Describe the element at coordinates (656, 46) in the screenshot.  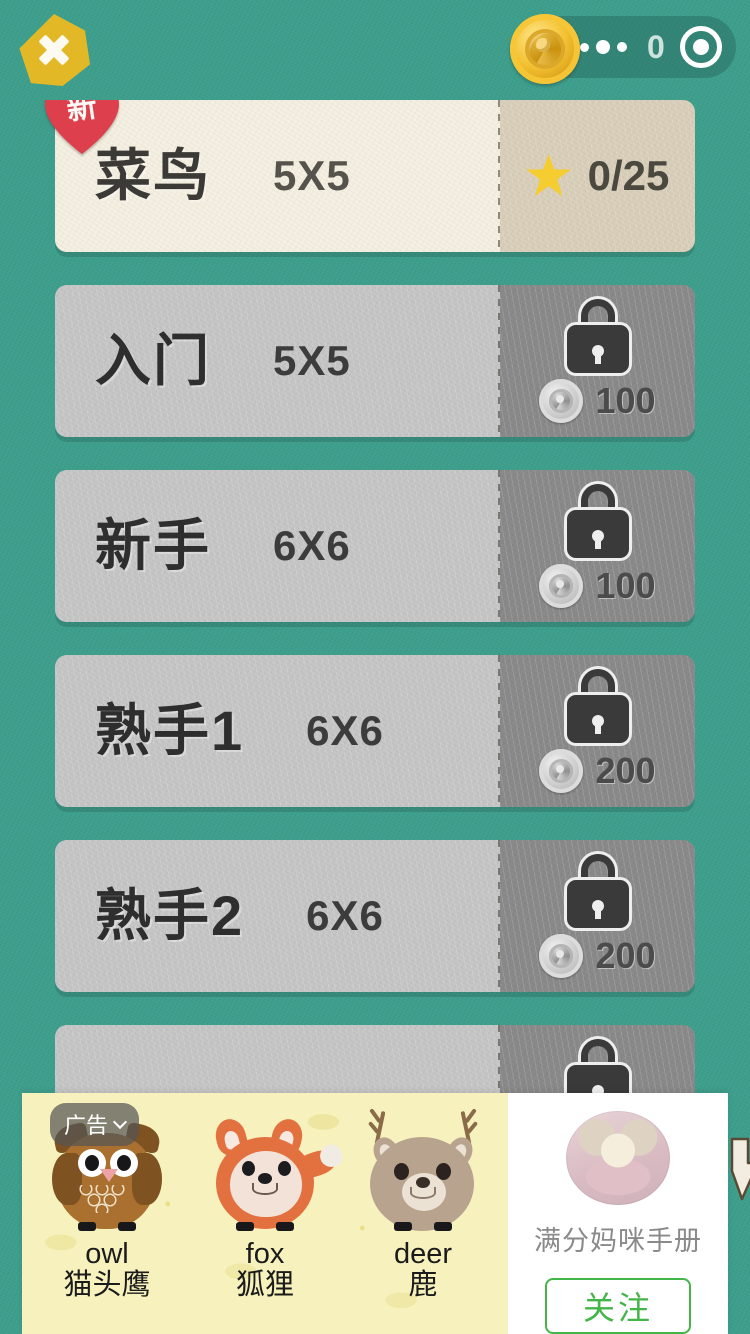
I see `coin-amount-label: 0` at that location.